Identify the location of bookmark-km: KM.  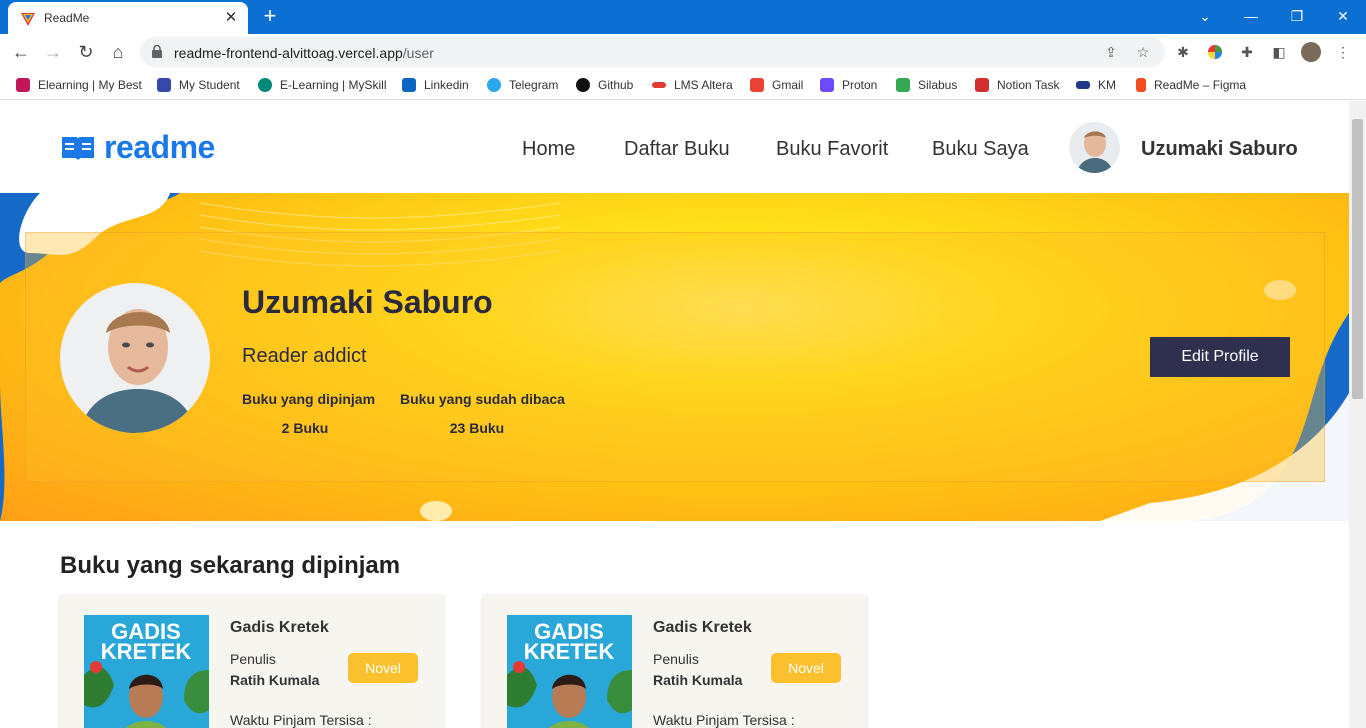
(1096, 85).